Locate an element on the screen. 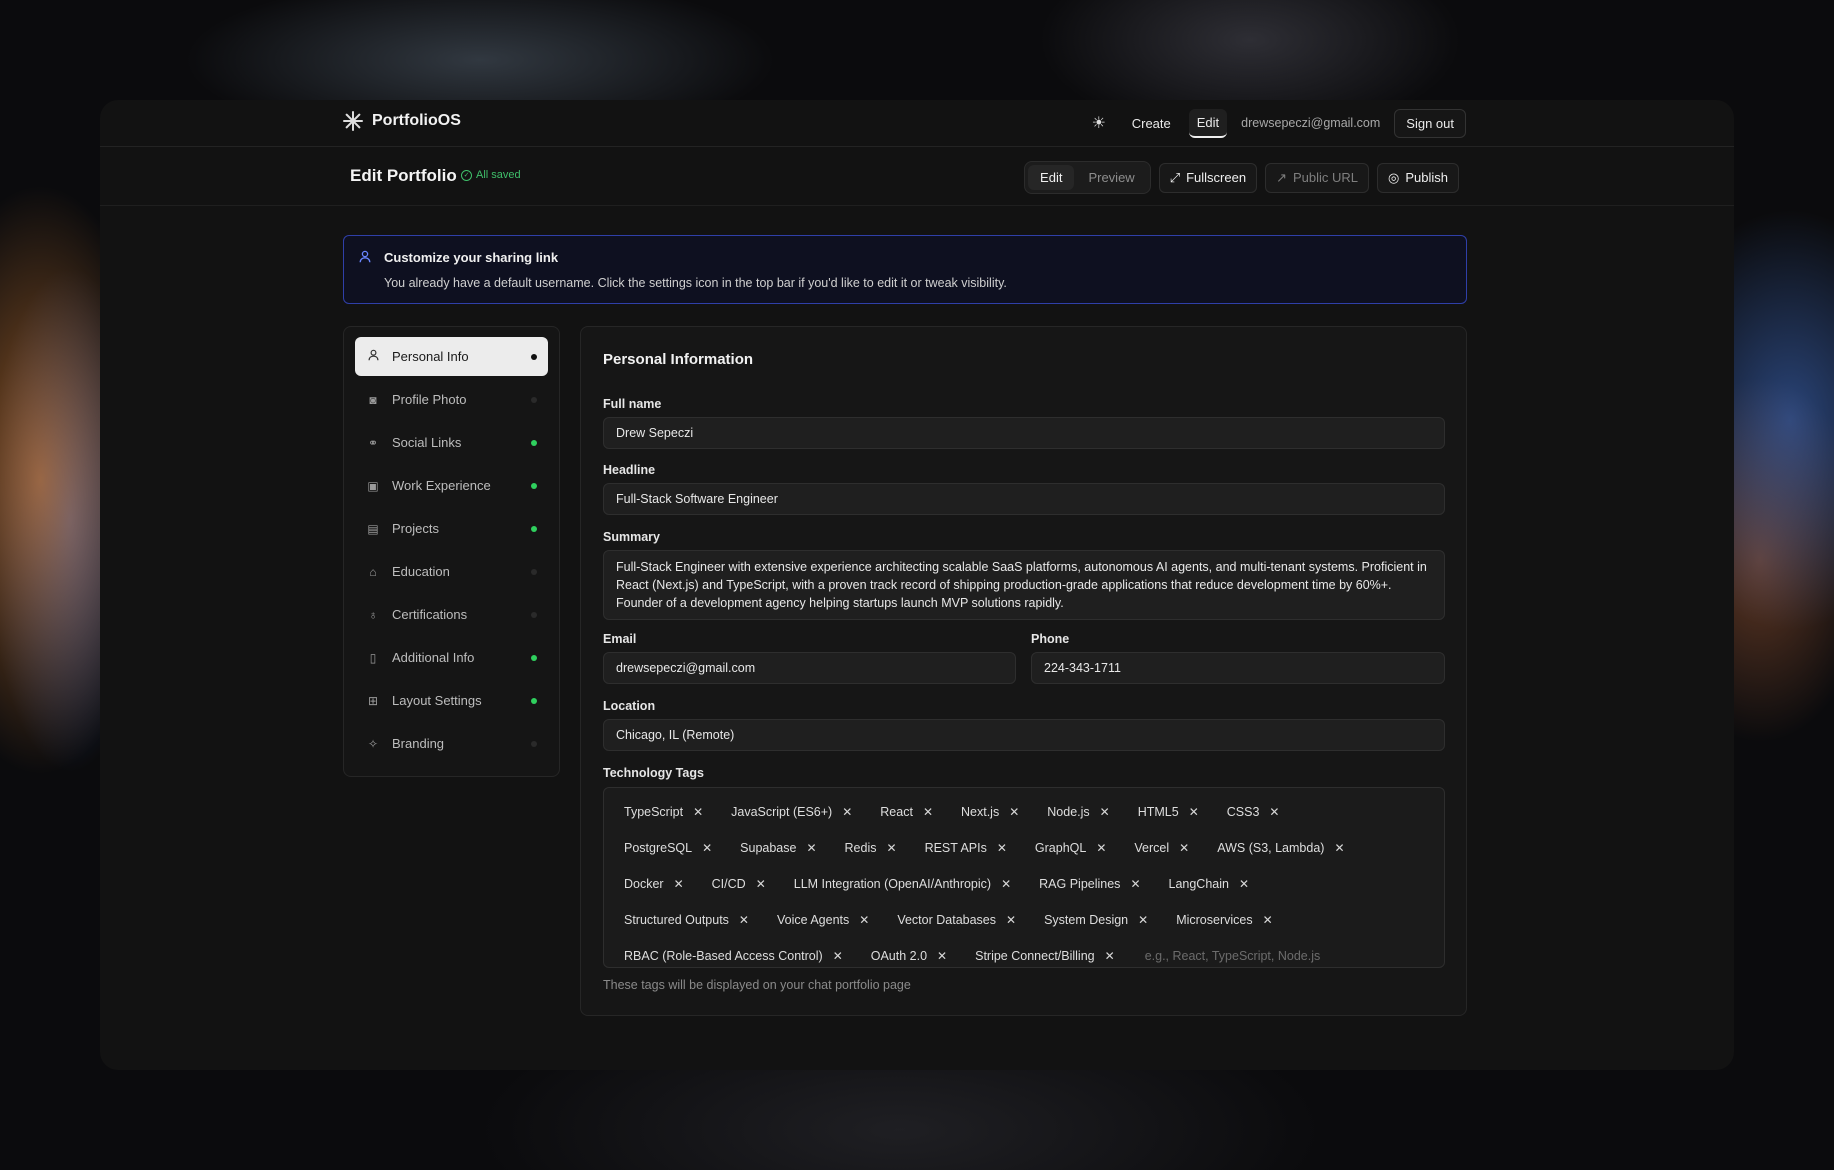  public-url-button: ↗ Public URL is located at coordinates (1317, 177).